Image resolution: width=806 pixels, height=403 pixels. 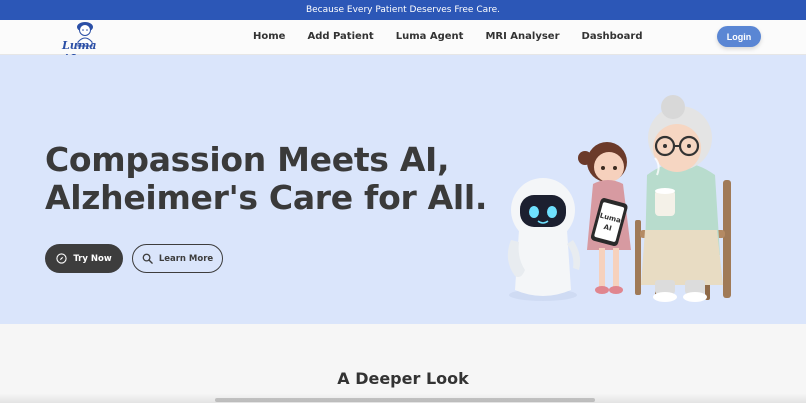 I want to click on learn-more-button: Learn More, so click(x=177, y=258).